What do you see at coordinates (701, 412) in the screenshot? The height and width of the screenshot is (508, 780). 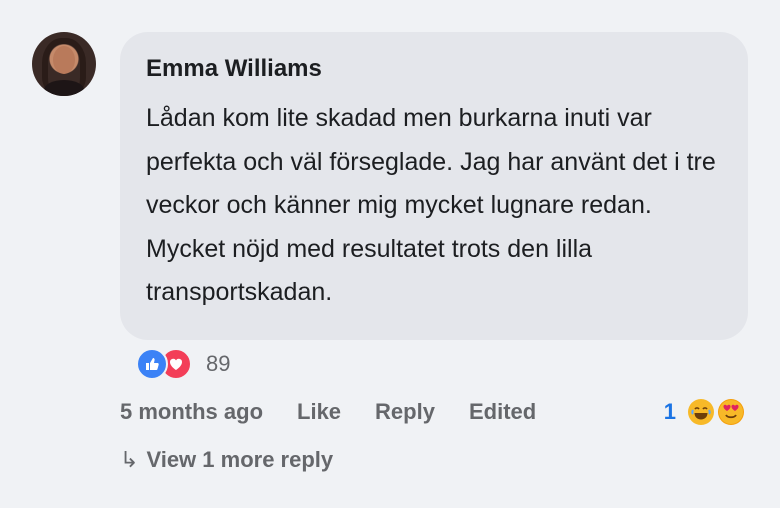 I see `laughing-emoji-icon` at bounding box center [701, 412].